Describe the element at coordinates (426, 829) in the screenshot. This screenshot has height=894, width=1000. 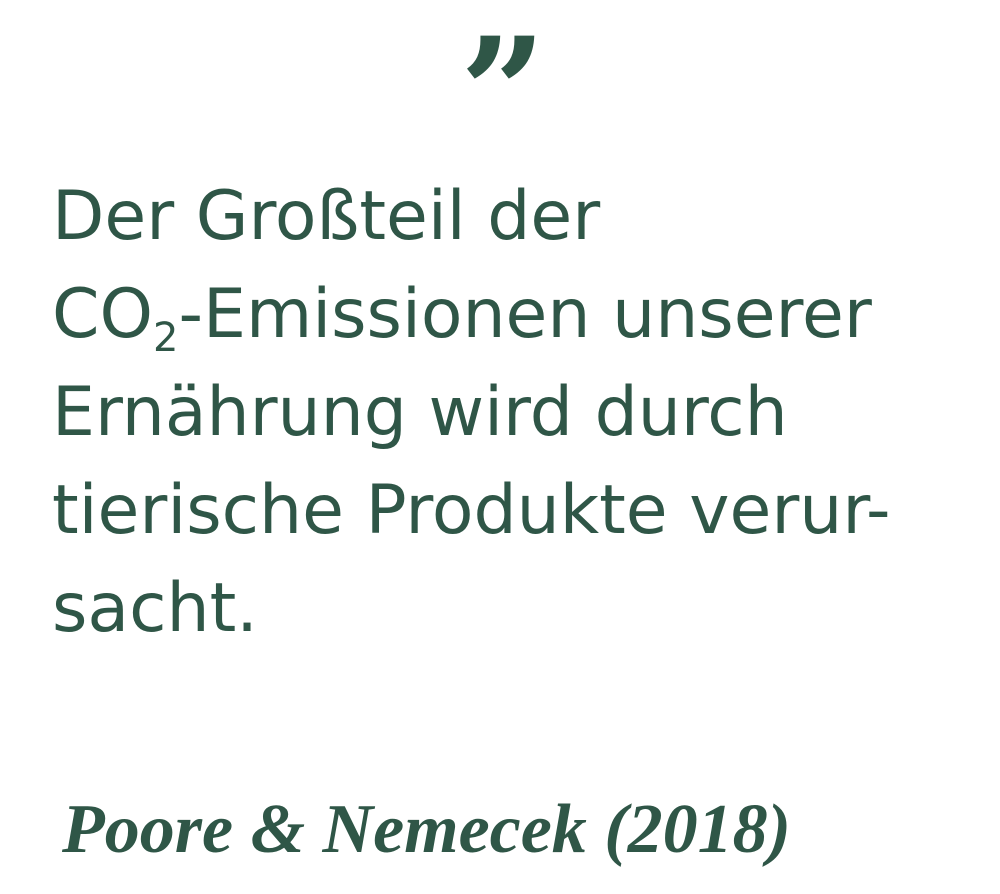
I see `citation: Poore & Nemecek (2018)` at that location.